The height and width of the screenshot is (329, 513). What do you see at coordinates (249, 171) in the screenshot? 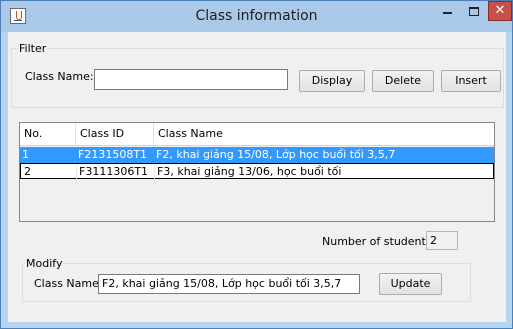
I see `cell-class-name: F3, khai giảng 13/06, học buổi tối` at bounding box center [249, 171].